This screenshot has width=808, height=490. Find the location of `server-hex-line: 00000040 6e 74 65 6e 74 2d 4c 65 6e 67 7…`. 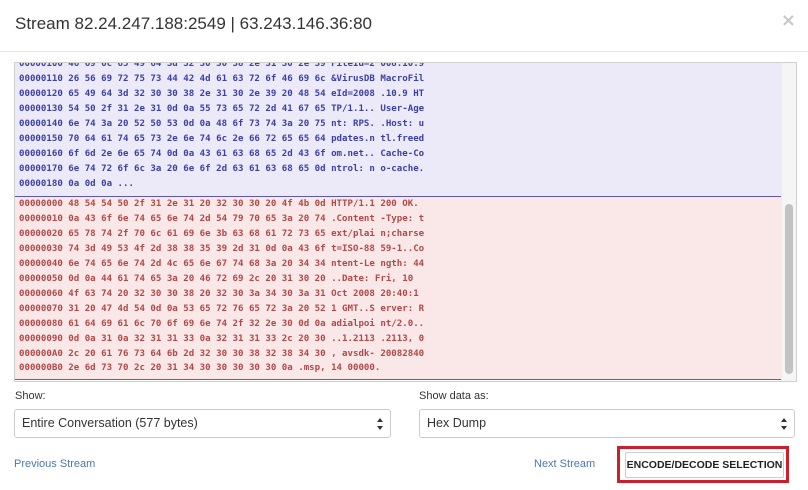

server-hex-line: 00000040 6e 74 65 6e 74 2d 4c 65 6e 67 7… is located at coordinates (222, 263).